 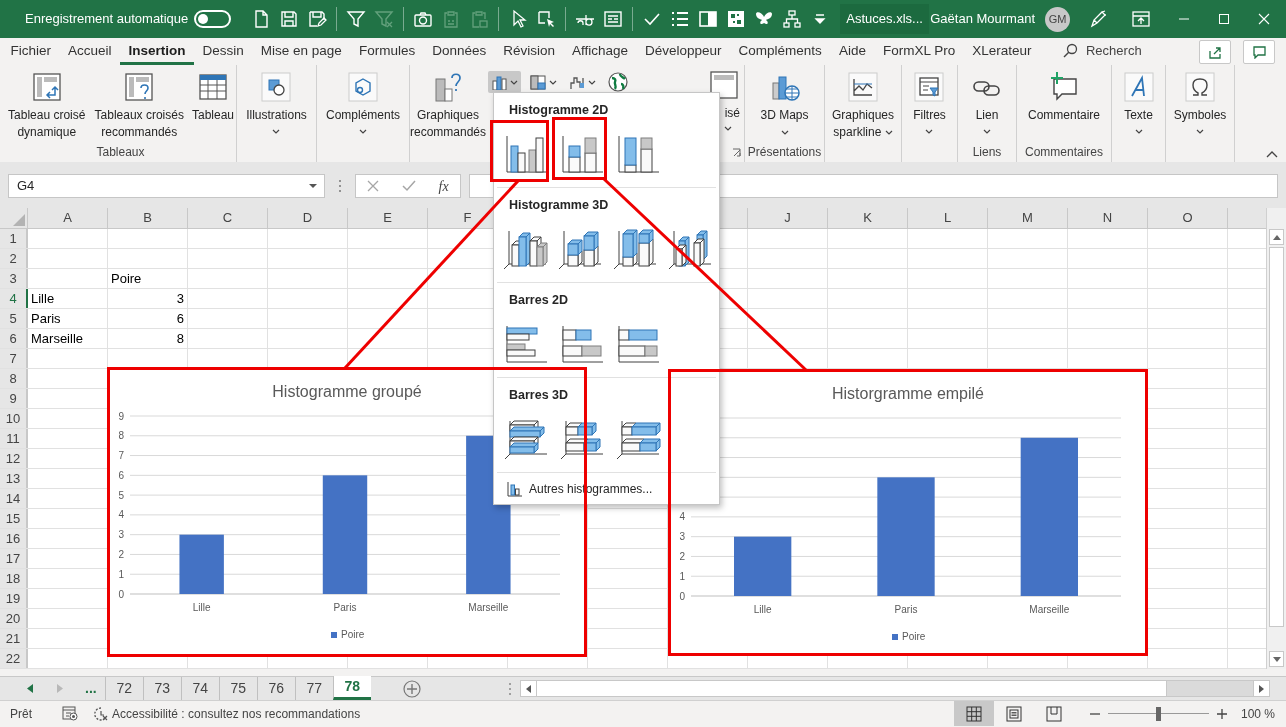 What do you see at coordinates (14, 358) in the screenshot?
I see `row-header: 7` at bounding box center [14, 358].